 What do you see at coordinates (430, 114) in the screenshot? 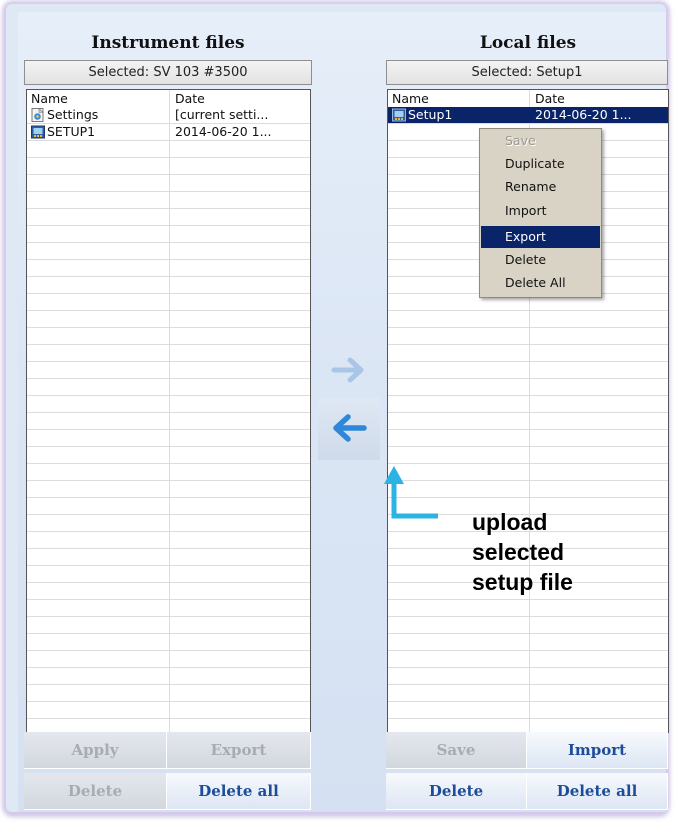
I see `file-name: Setup1` at bounding box center [430, 114].